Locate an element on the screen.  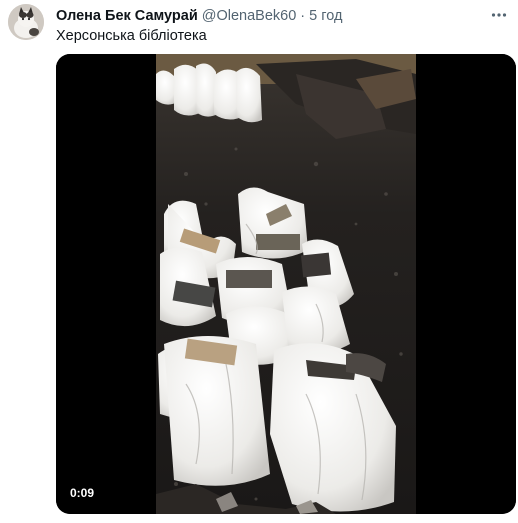
video-duration: 0:09 is located at coordinates (82, 493).